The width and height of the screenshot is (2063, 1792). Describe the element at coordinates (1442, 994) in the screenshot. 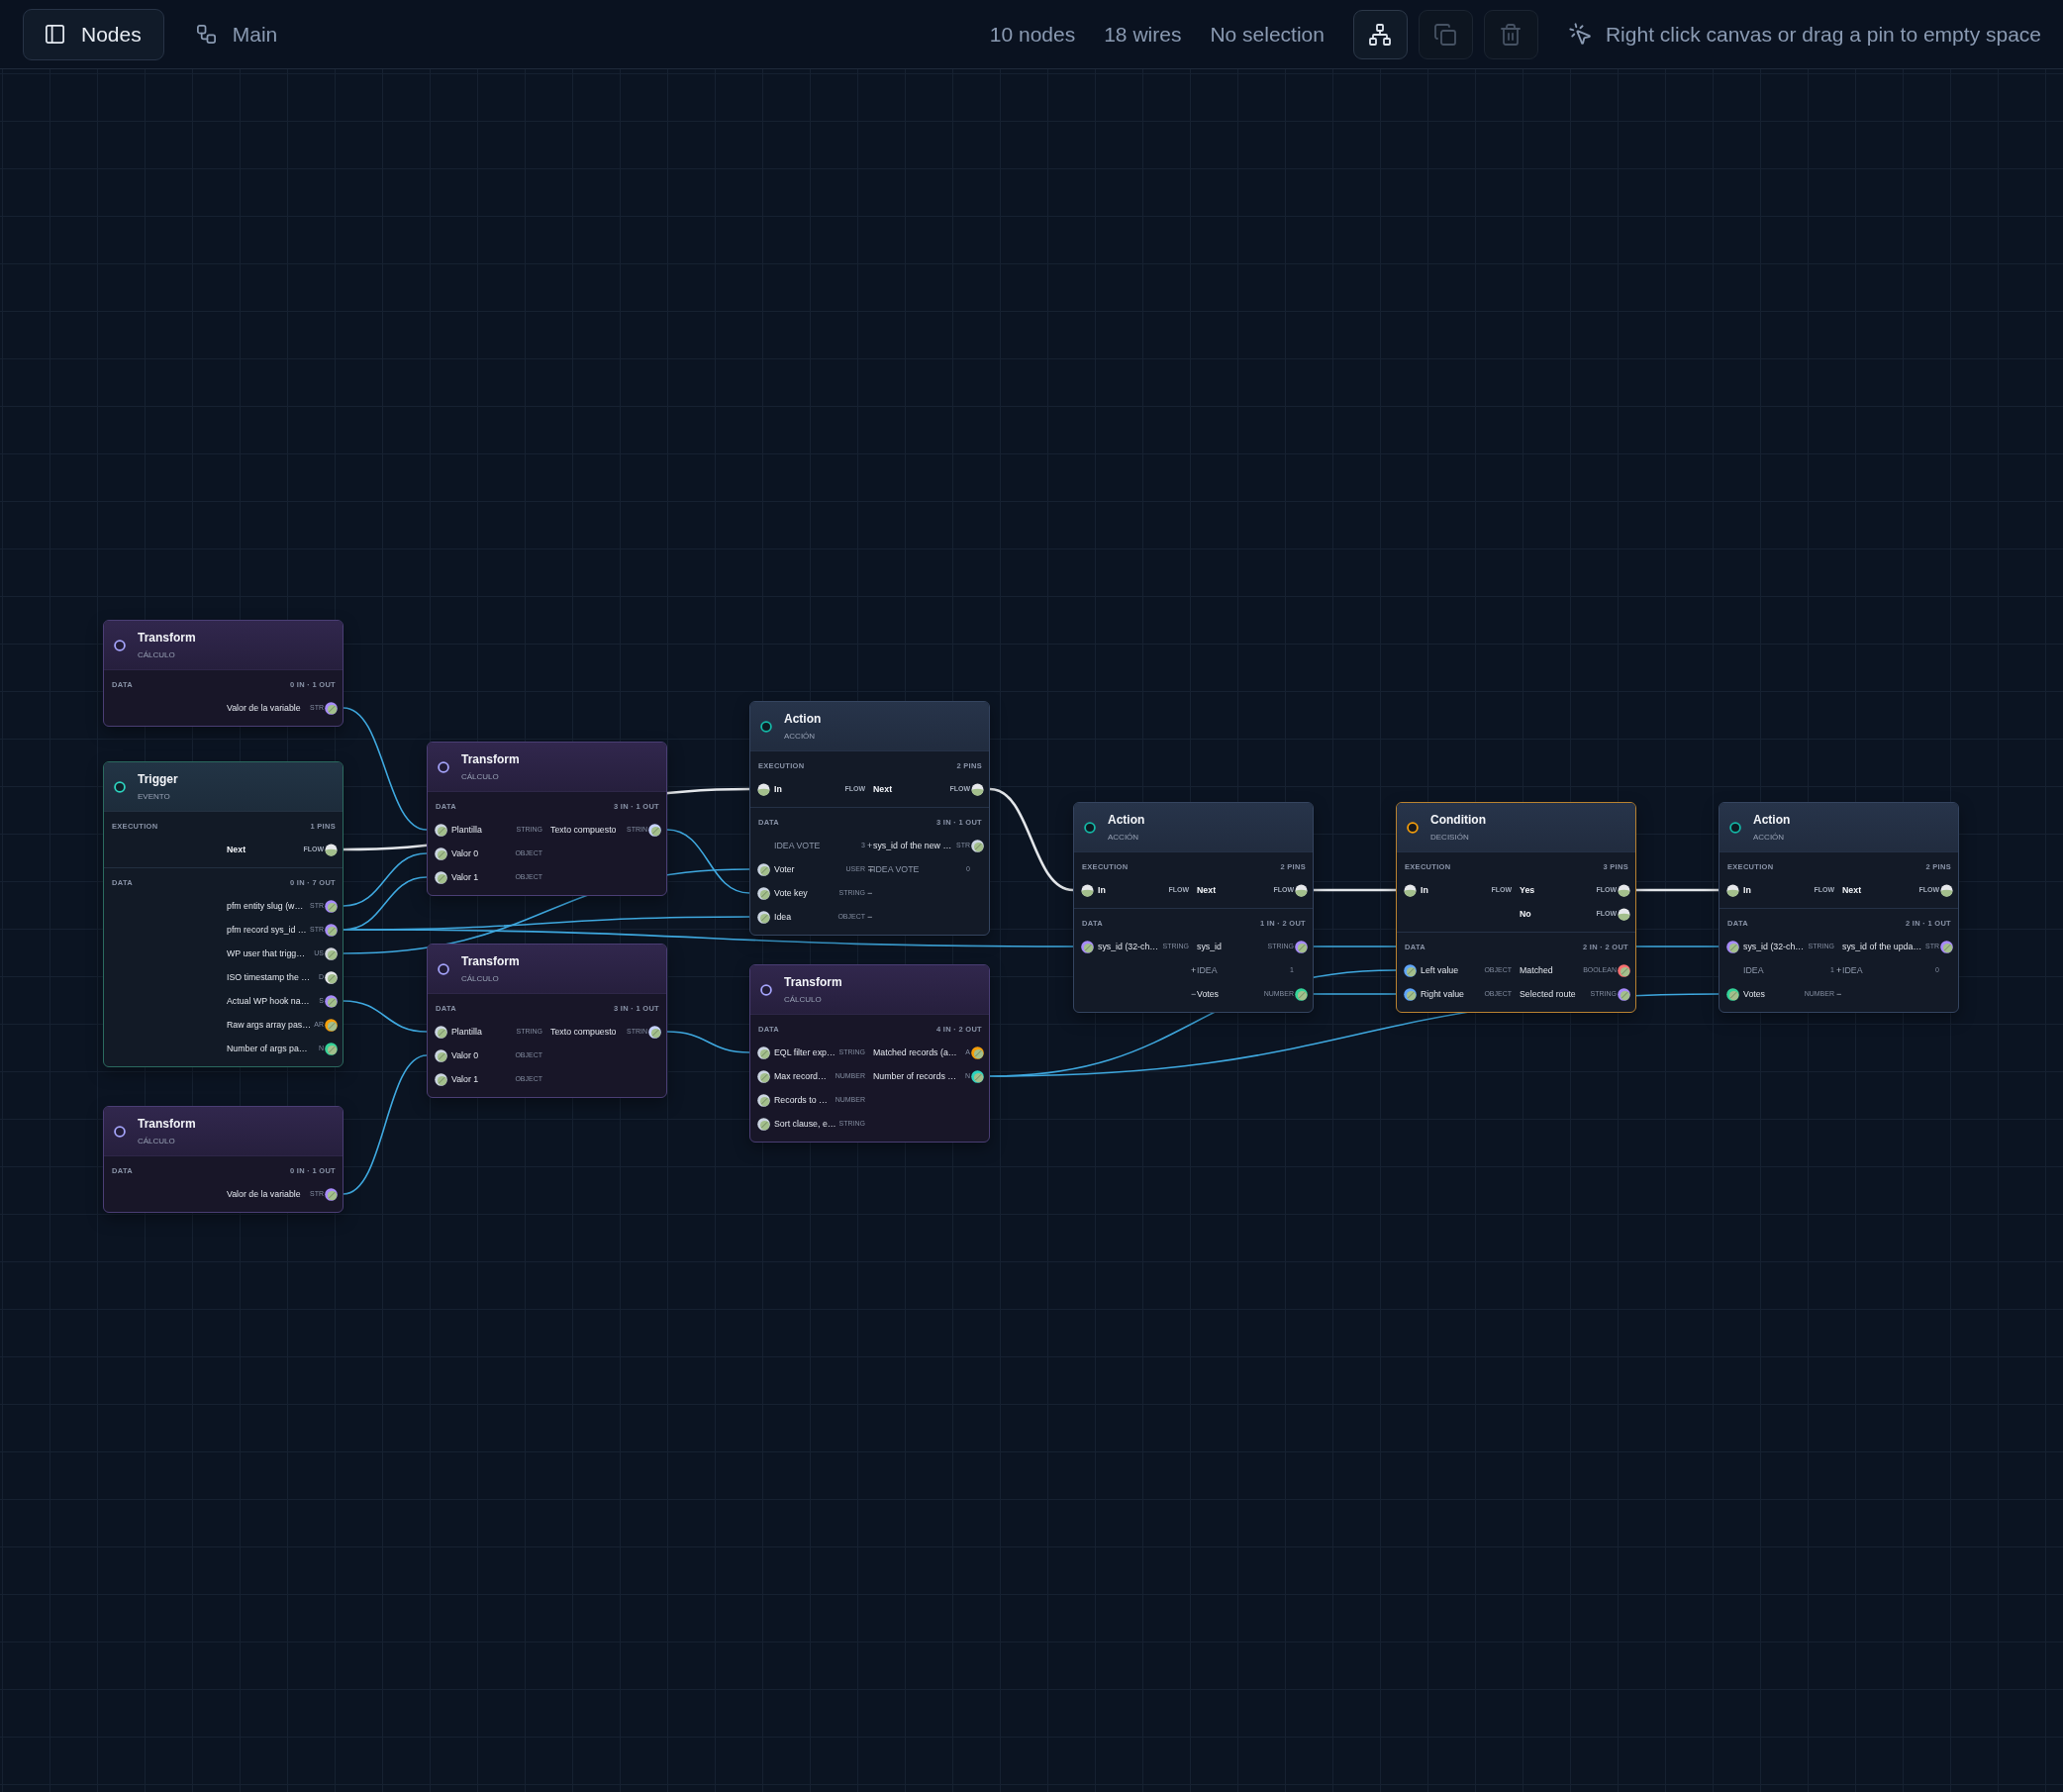

I see `pin-label: Right value` at that location.